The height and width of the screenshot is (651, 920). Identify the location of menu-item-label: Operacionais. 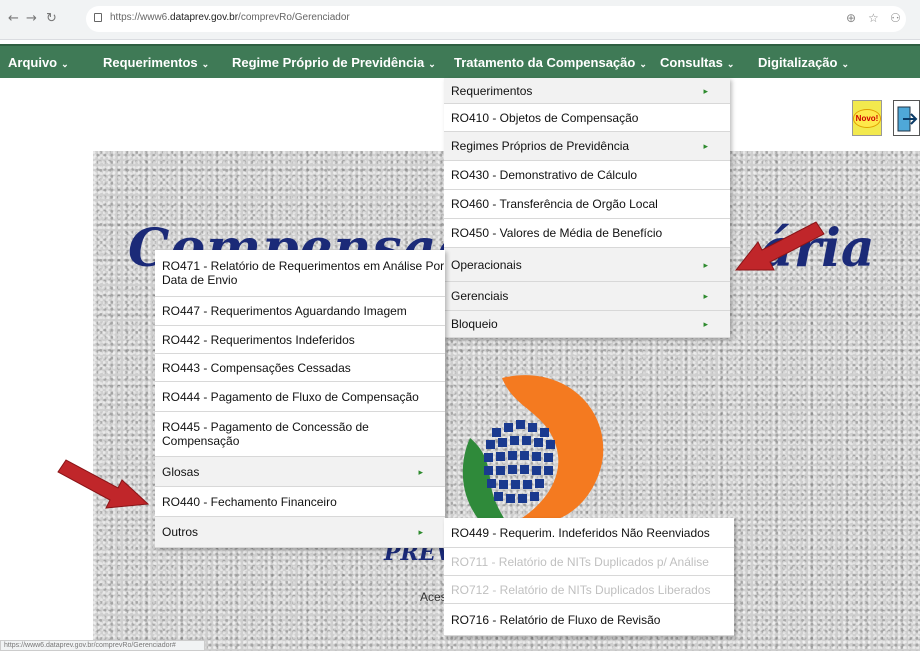
(486, 264).